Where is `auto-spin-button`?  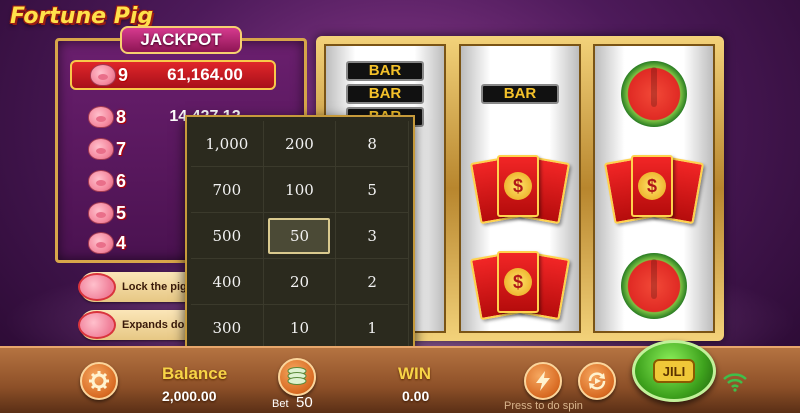 auto-spin-button is located at coordinates (597, 381).